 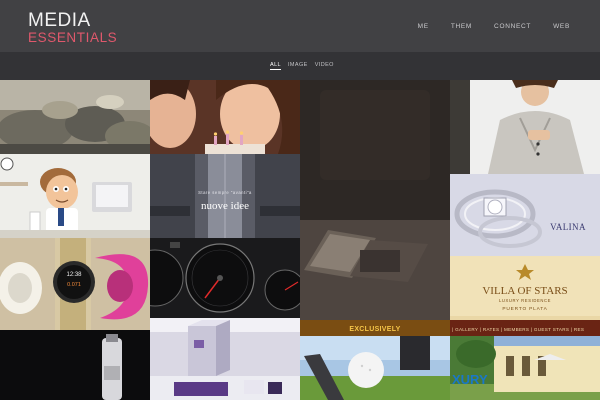 What do you see at coordinates (461, 26) in the screenshot?
I see `nav-link-them: THEM` at bounding box center [461, 26].